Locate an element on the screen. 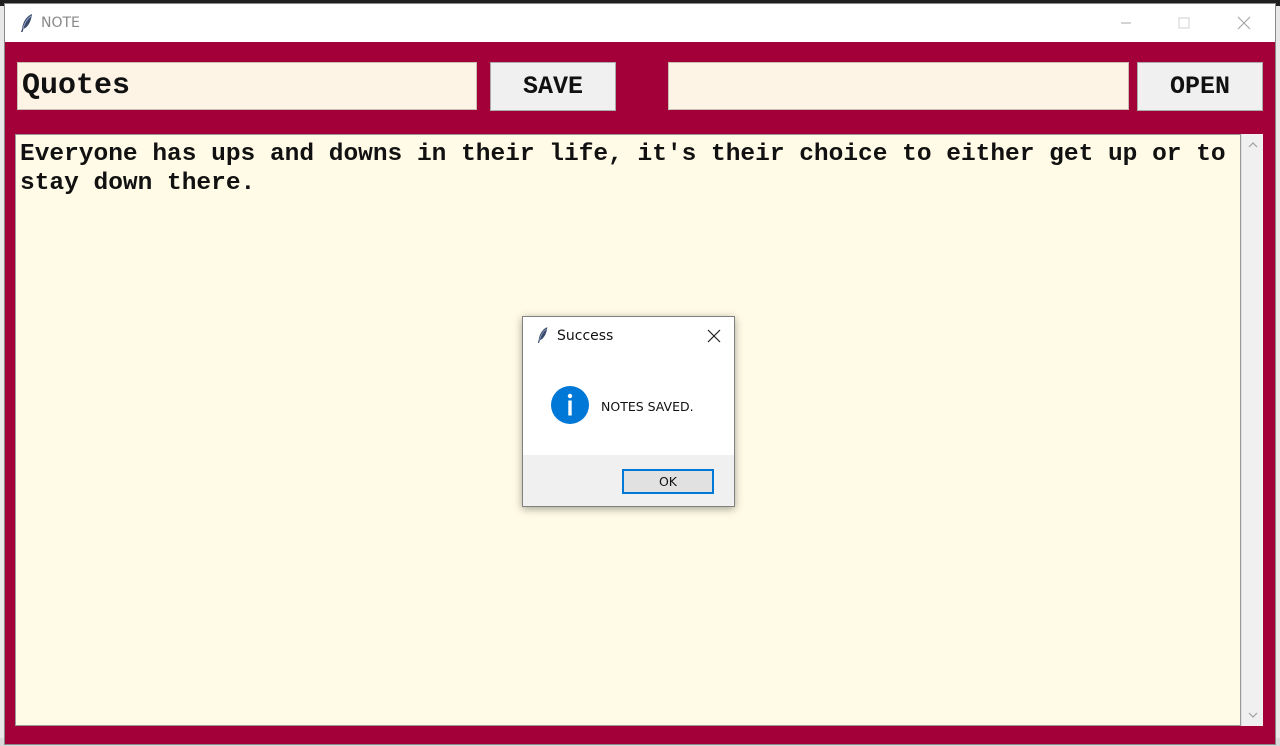  info-icon is located at coordinates (570, 405).